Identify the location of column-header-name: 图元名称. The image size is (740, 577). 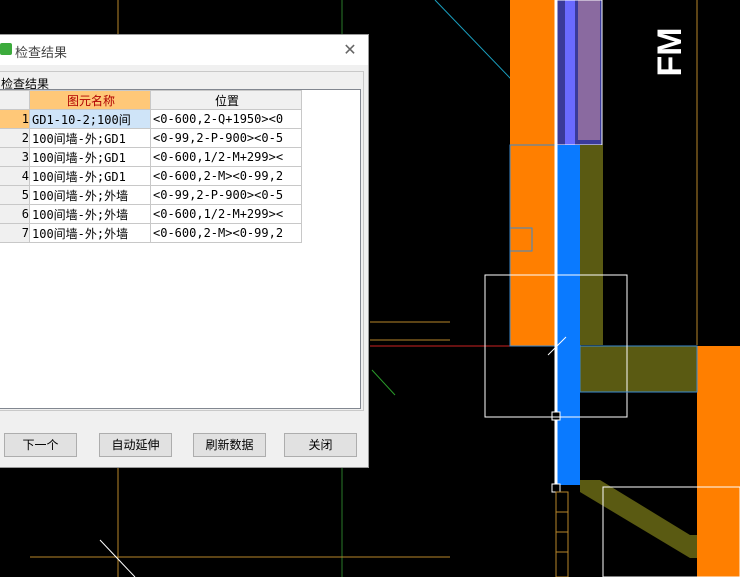
(90, 100).